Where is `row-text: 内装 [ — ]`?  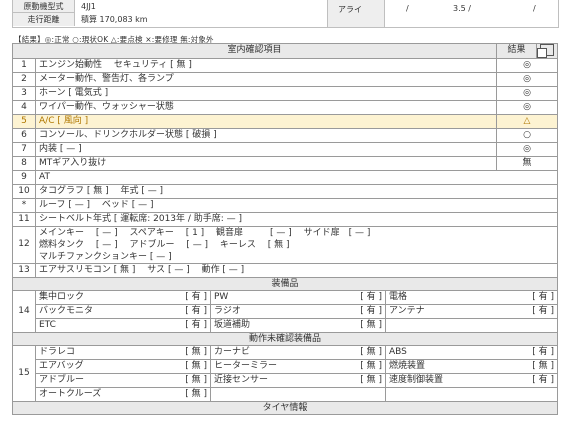 row-text: 内装 [ — ] is located at coordinates (266, 149).